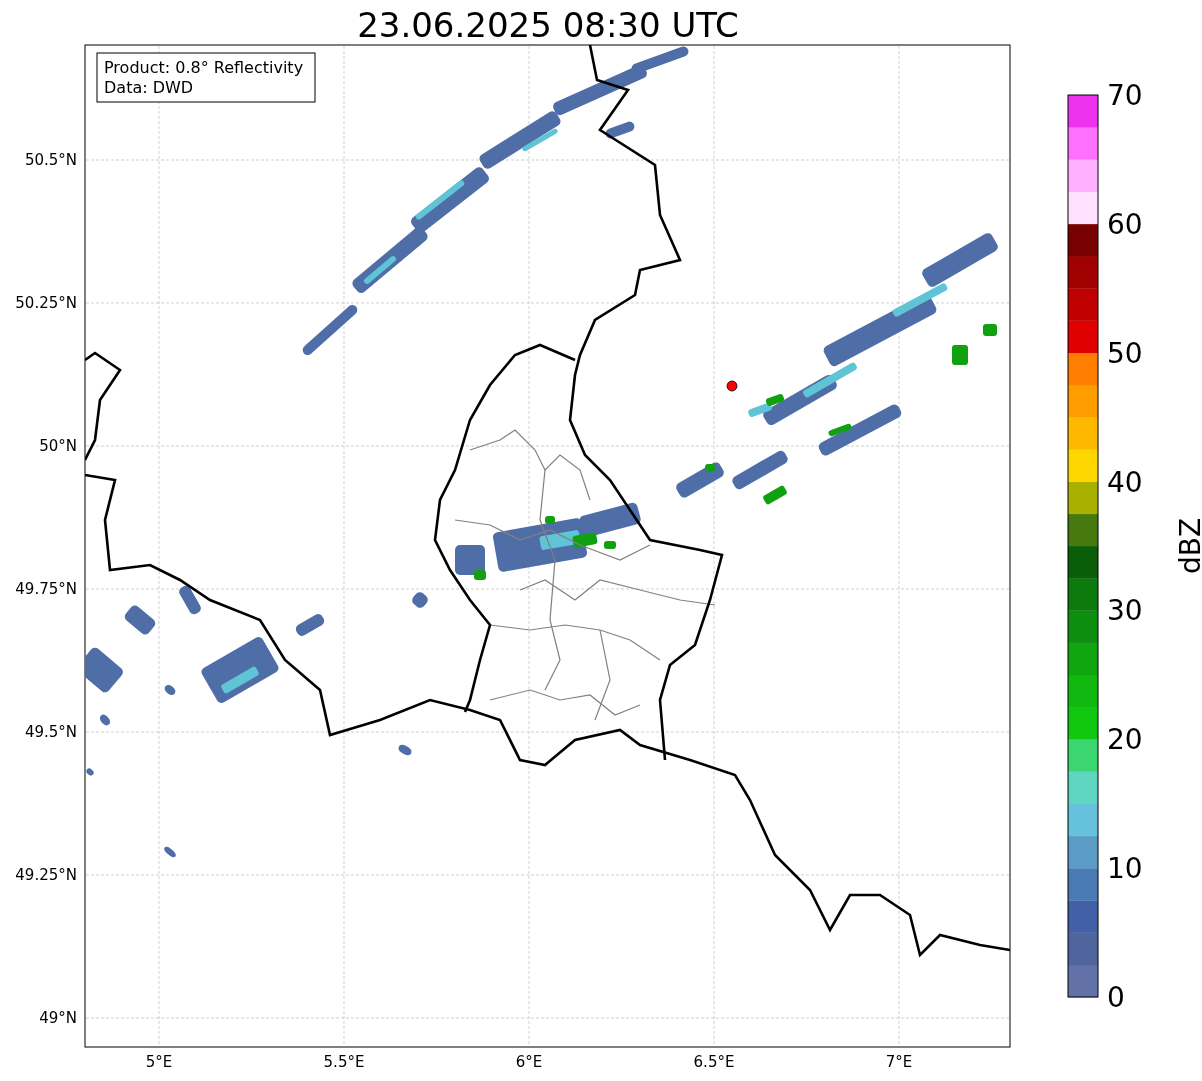 This screenshot has width=1202, height=1081. I want to click on colorbar-tick-label: 0, so click(1116, 997).